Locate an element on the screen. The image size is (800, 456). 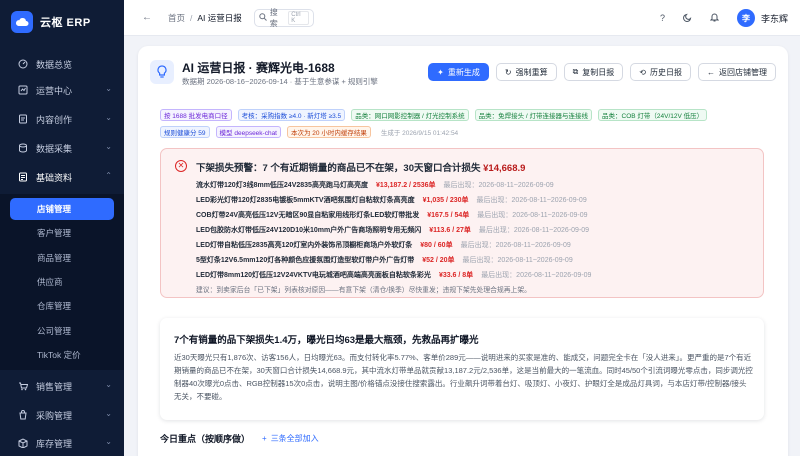
nav-operations: 运营中心 ⌄ is located at coordinates (62, 90).